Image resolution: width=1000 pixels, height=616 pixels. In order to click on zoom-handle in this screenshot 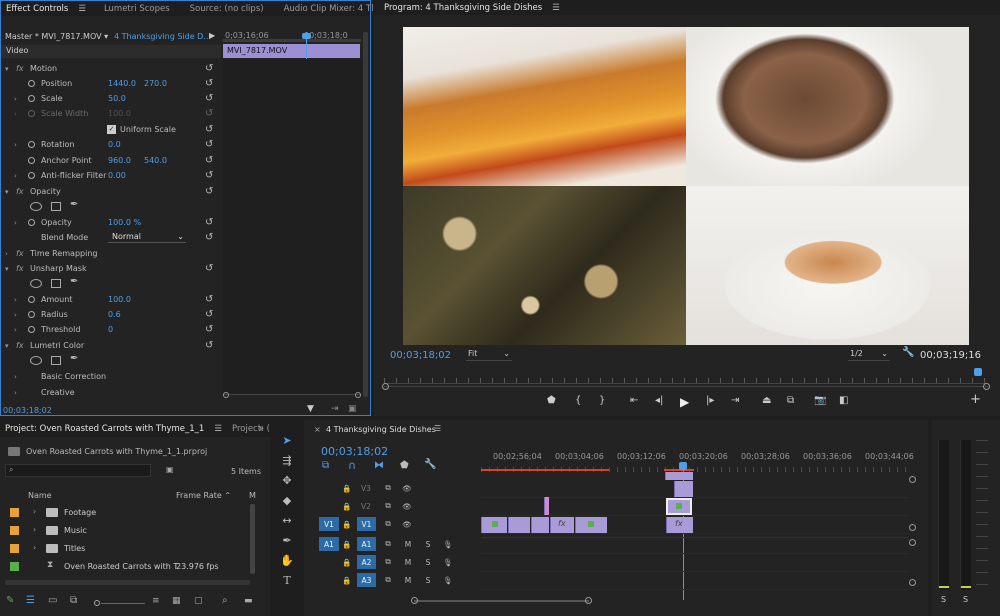, I will do `click(385, 386)`.